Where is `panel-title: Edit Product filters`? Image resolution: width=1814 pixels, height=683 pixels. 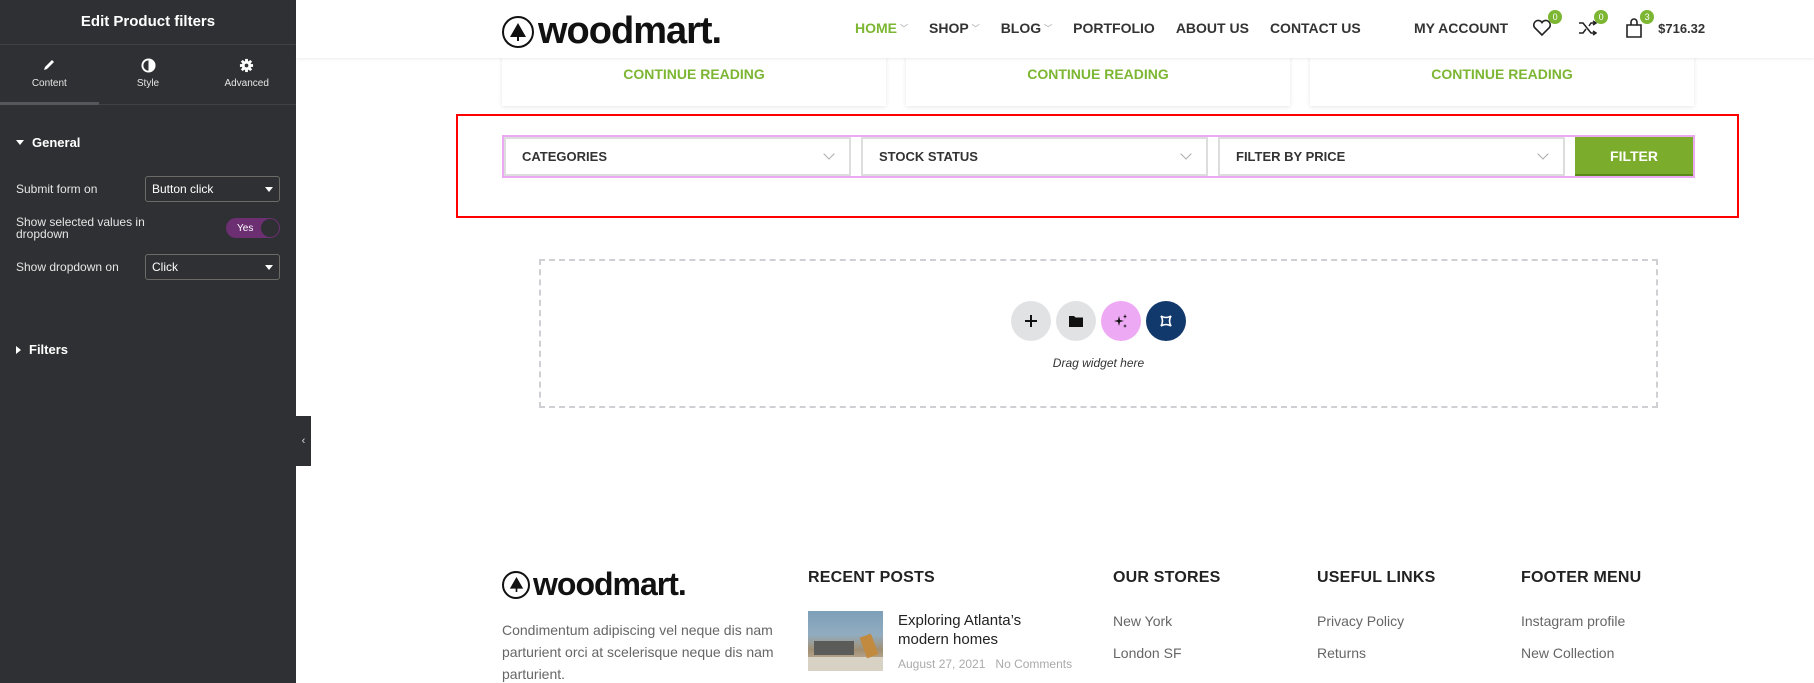 panel-title: Edit Product filters is located at coordinates (148, 22).